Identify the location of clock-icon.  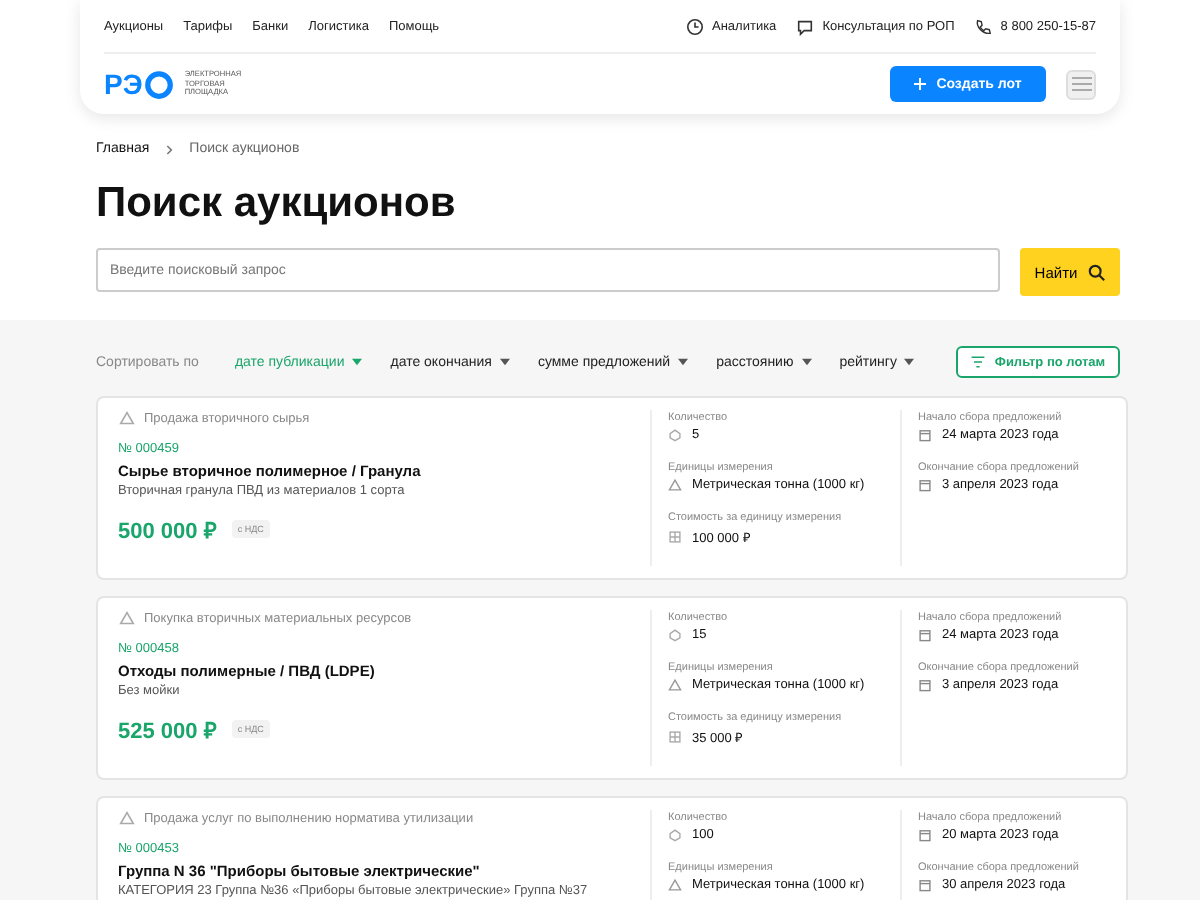
(695, 26).